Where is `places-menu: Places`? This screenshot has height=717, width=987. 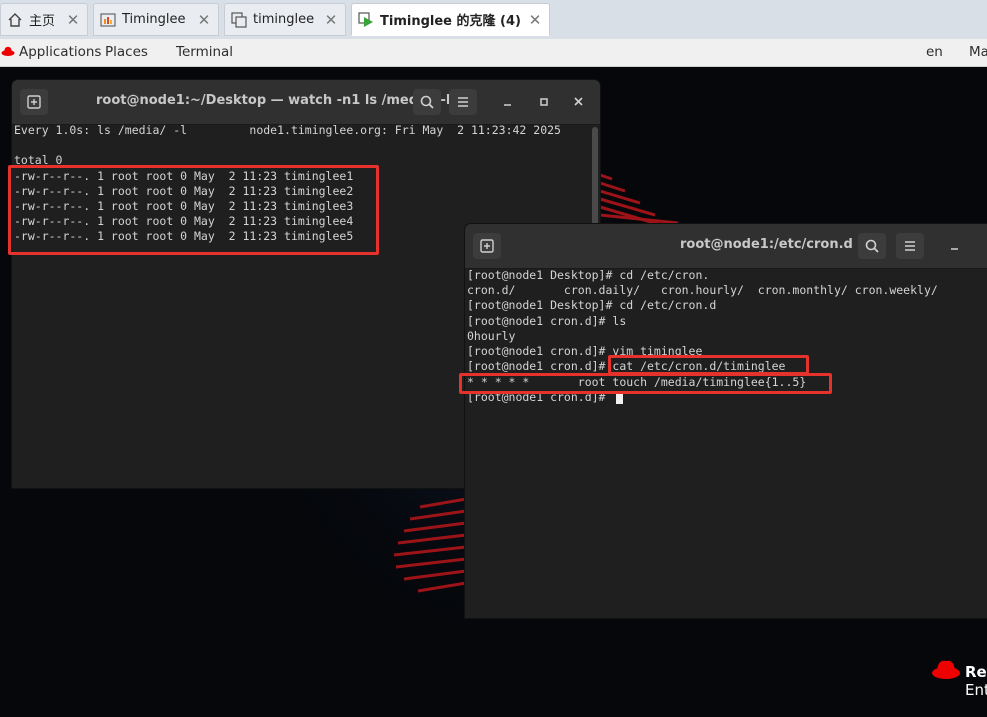
places-menu: Places is located at coordinates (126, 52).